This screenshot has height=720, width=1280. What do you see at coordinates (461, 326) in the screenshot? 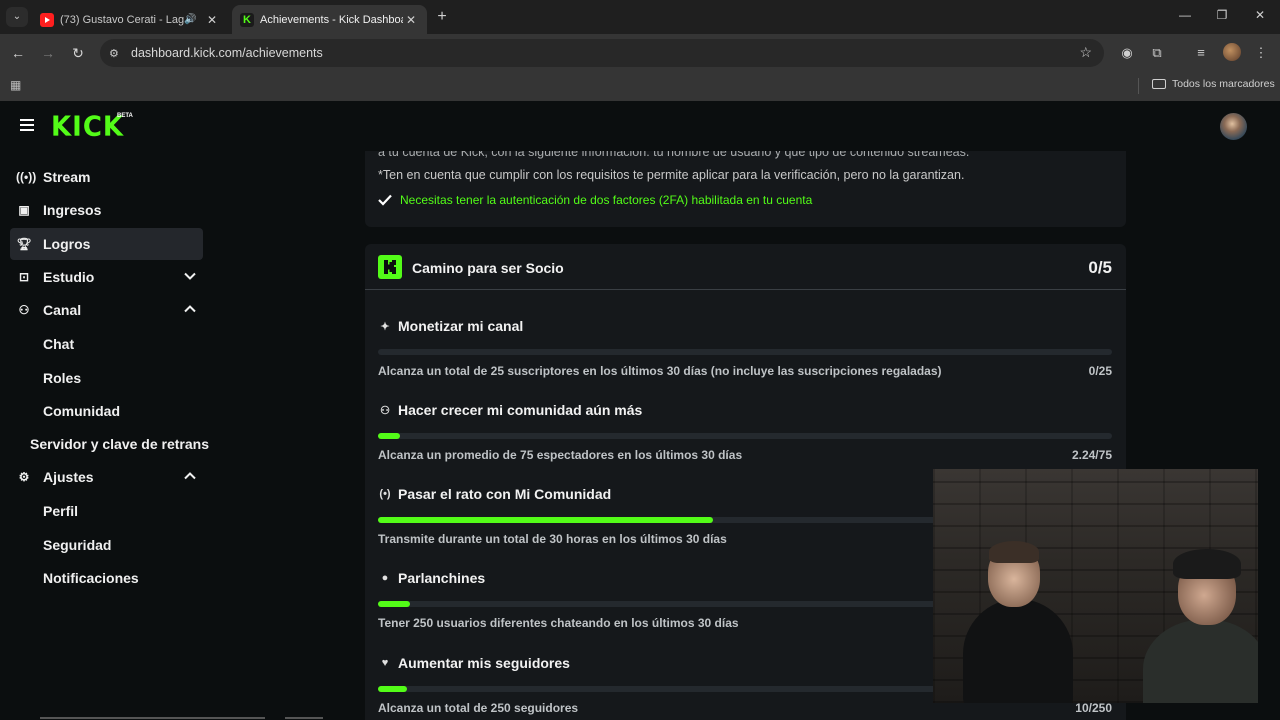
I see `goal-title: Monetizar mi canal` at bounding box center [461, 326].